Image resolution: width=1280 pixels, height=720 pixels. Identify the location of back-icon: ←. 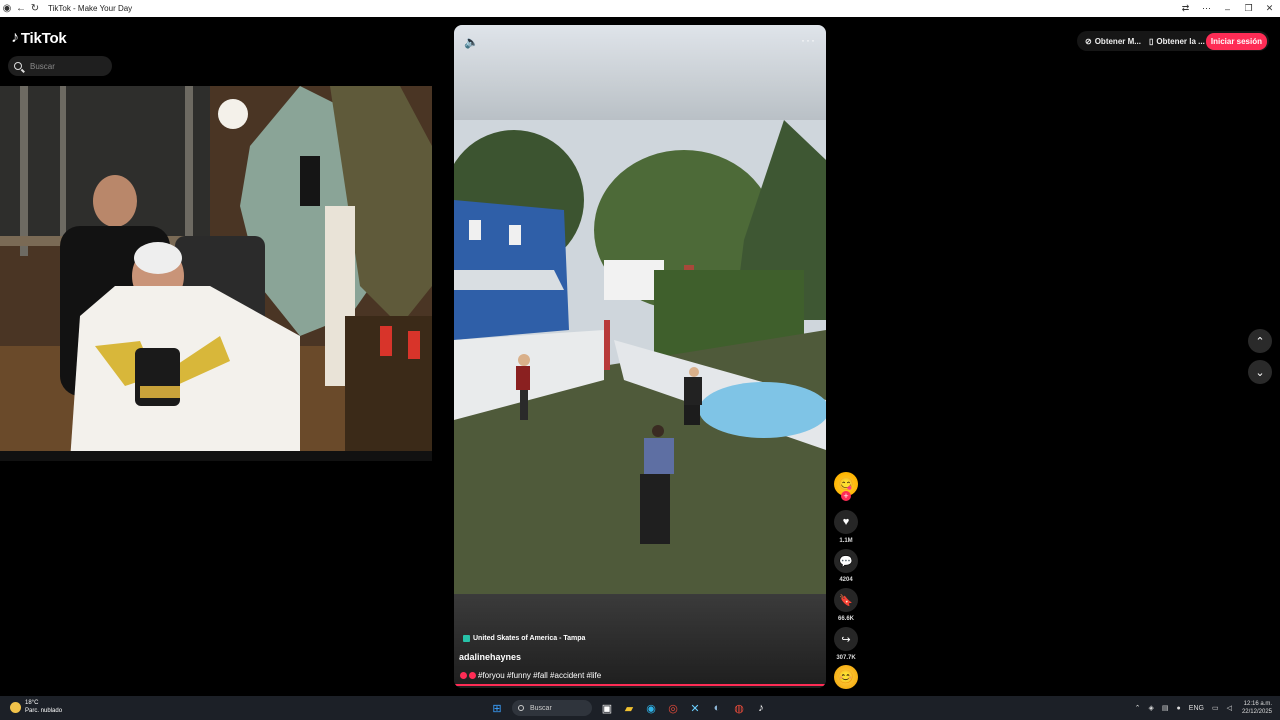
(21, 8).